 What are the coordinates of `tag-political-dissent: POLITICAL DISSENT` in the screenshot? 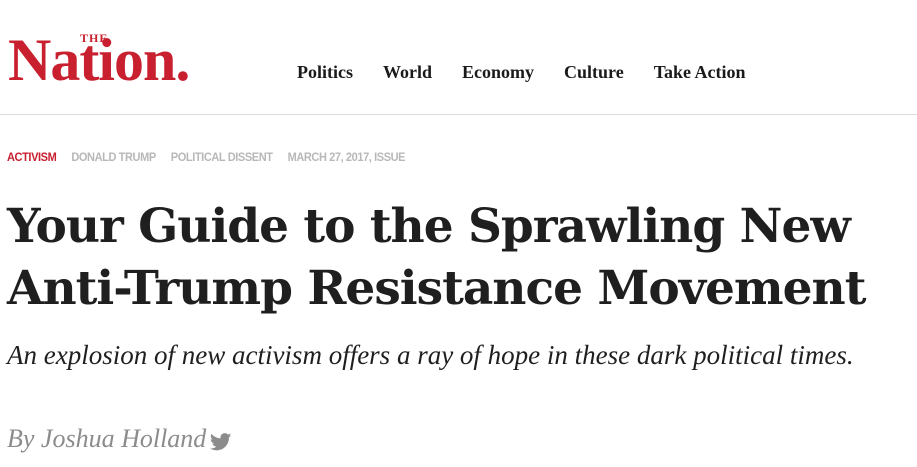 It's located at (222, 157).